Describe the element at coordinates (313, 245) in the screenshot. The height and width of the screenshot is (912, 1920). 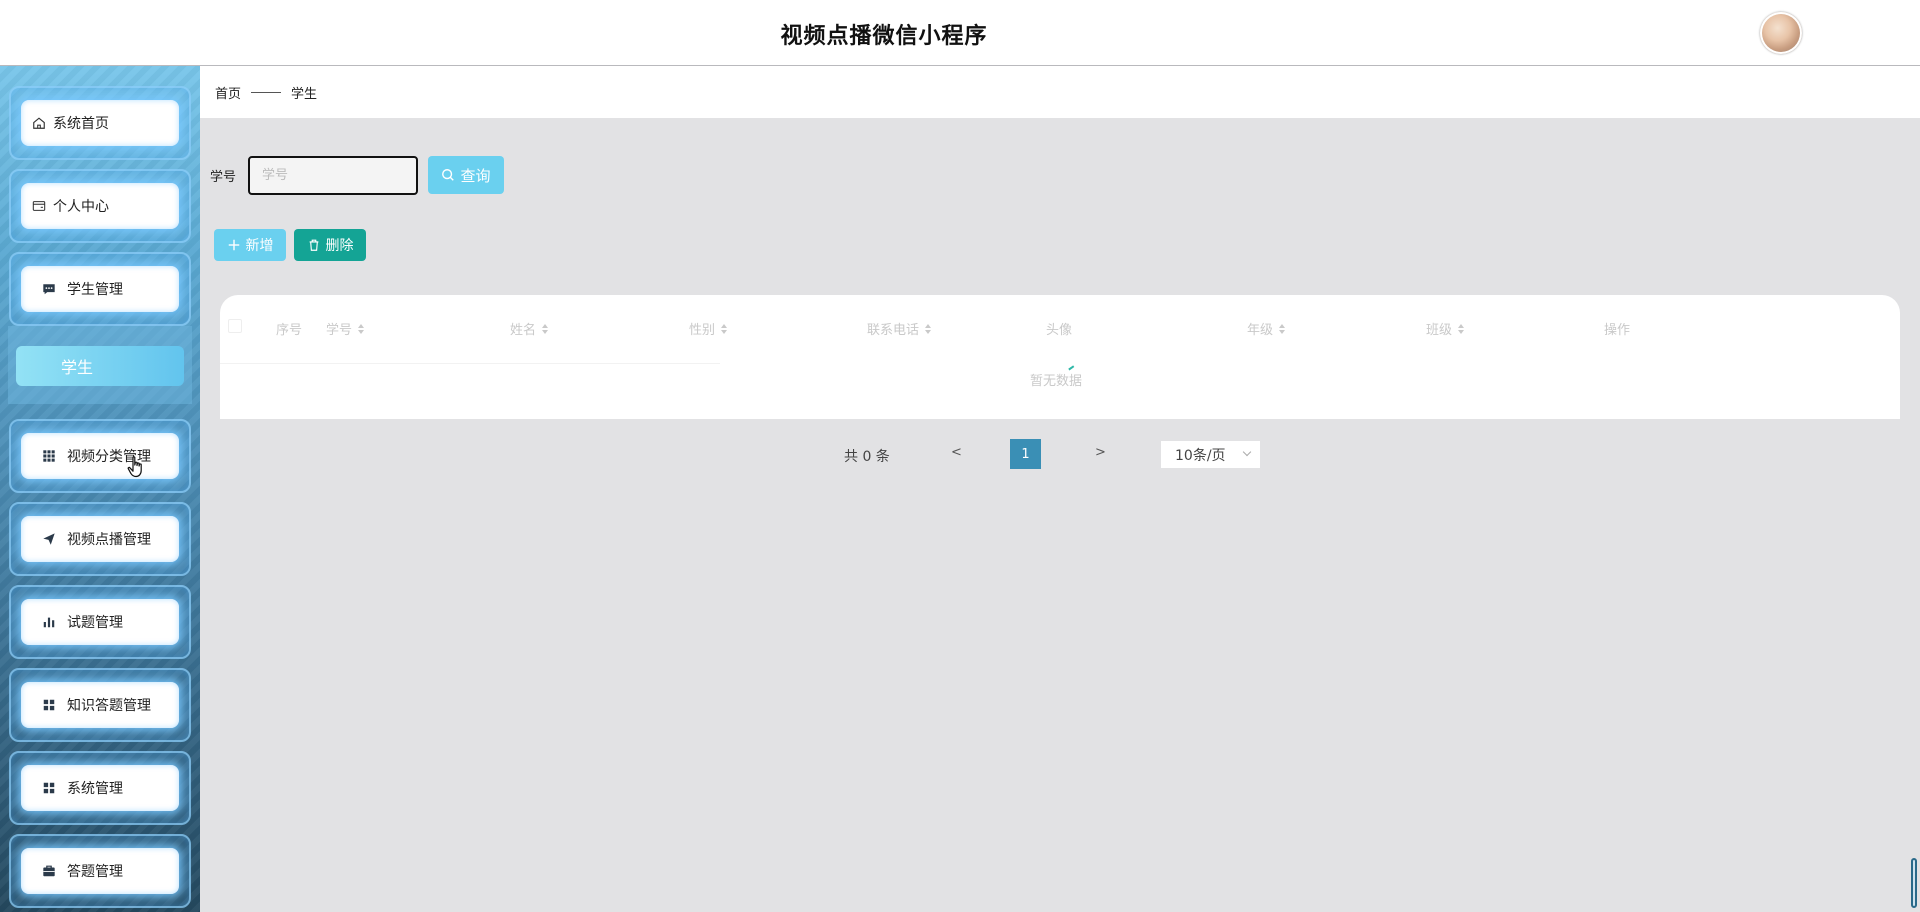
I see `trash-icon` at that location.